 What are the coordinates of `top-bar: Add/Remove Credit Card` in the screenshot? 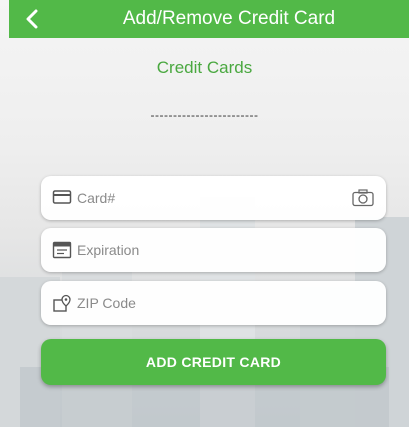 It's located at (209, 19).